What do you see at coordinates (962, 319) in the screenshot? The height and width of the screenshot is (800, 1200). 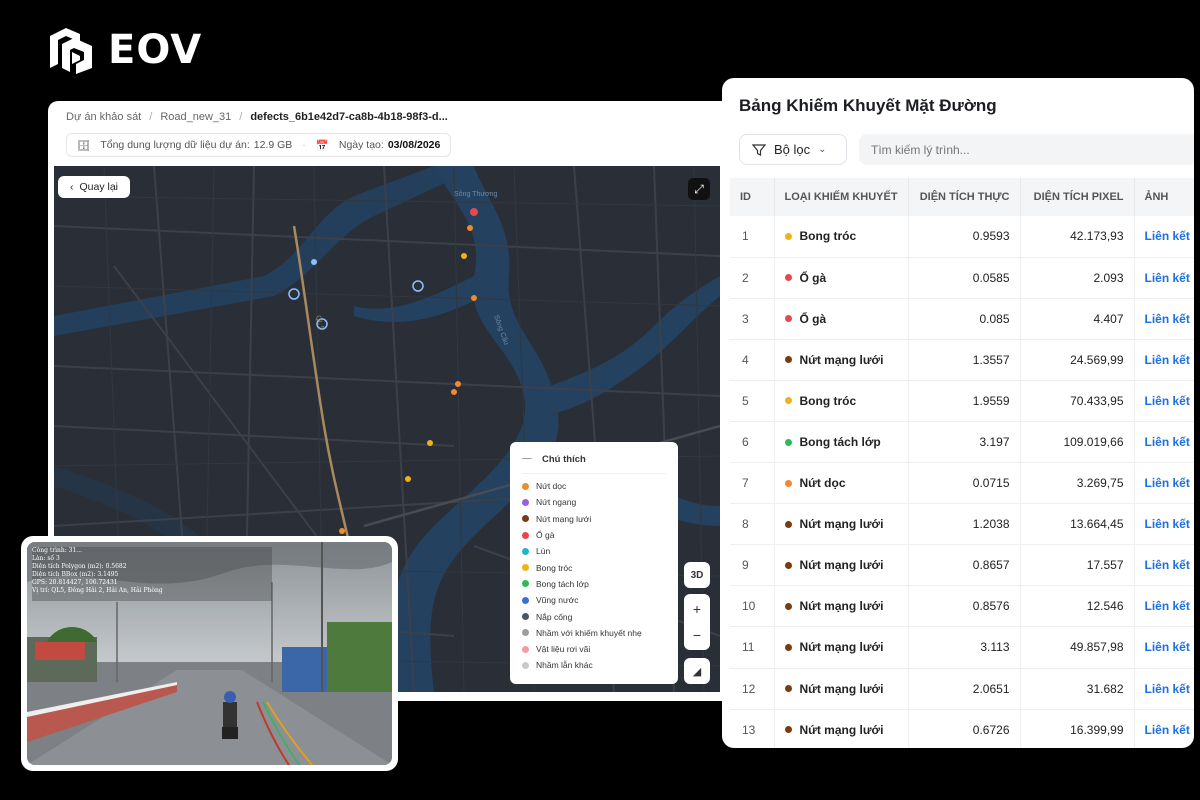 I see `table-row: 3 Ổ gà 0.085 4.407 Liên kết` at bounding box center [962, 319].